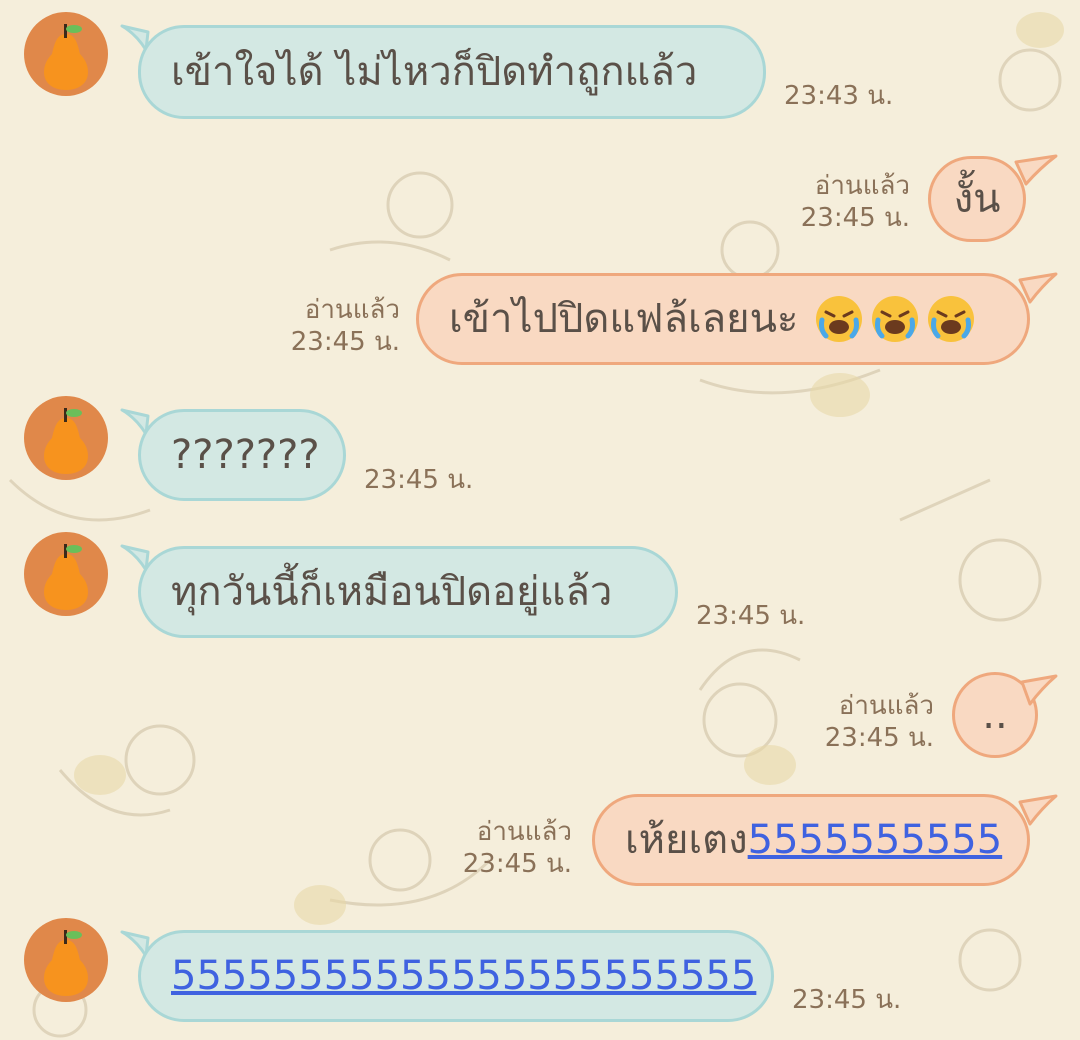  I want to click on phone-number-link: 5555555555, so click(875, 840).